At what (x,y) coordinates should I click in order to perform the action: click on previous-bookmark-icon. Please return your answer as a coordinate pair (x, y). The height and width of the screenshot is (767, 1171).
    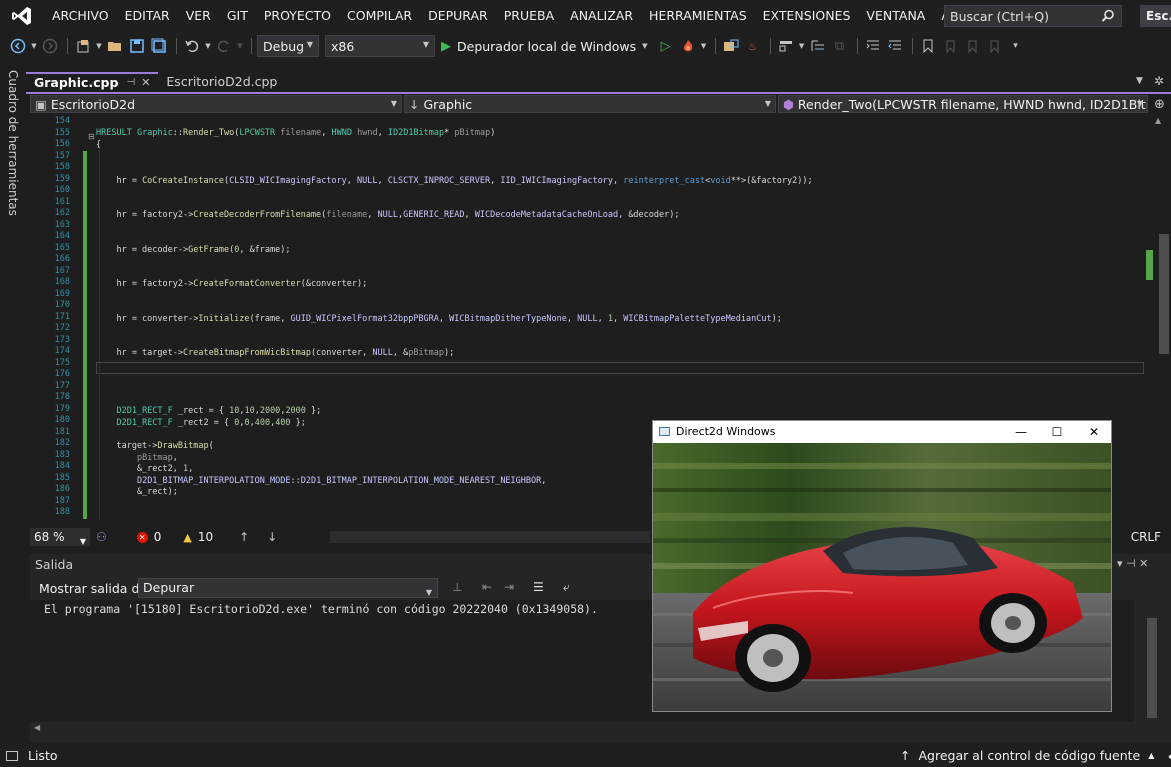
    Looking at the image, I should click on (950, 46).